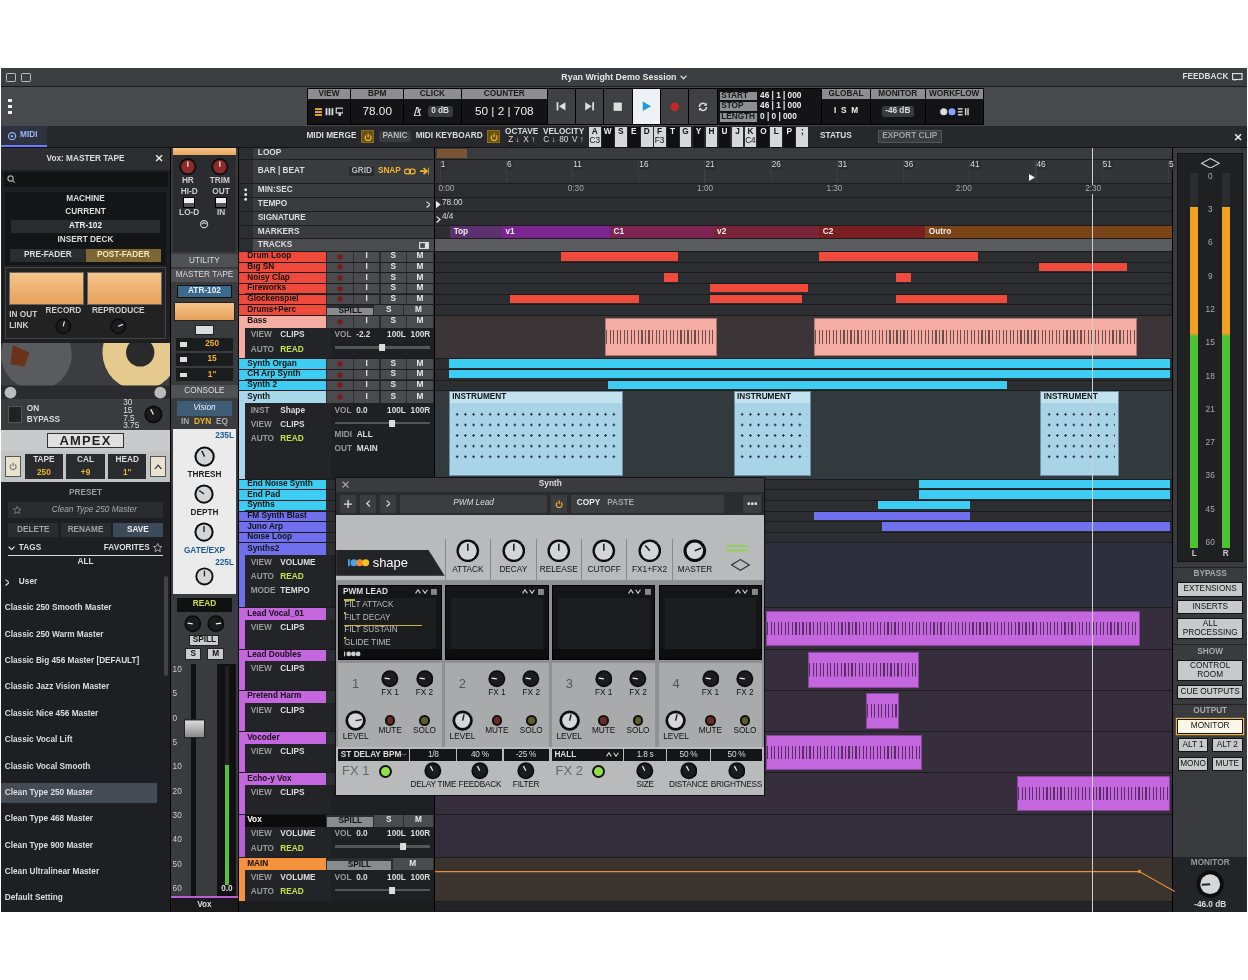  I want to click on ruler-label: SIGNATURE, so click(281, 218).